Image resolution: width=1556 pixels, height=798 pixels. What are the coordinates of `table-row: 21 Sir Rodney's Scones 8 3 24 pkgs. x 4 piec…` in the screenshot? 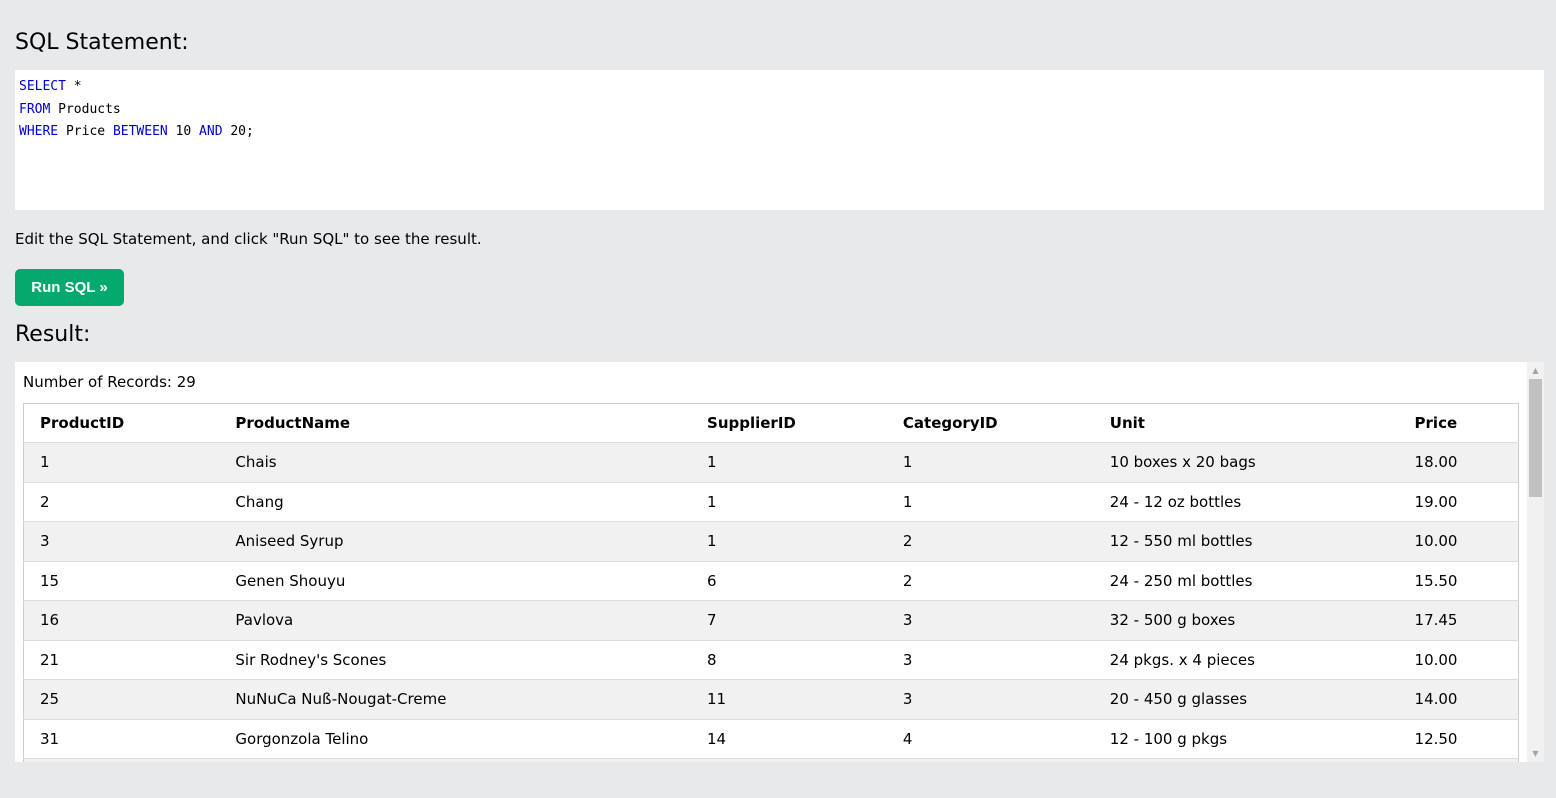 It's located at (771, 660).